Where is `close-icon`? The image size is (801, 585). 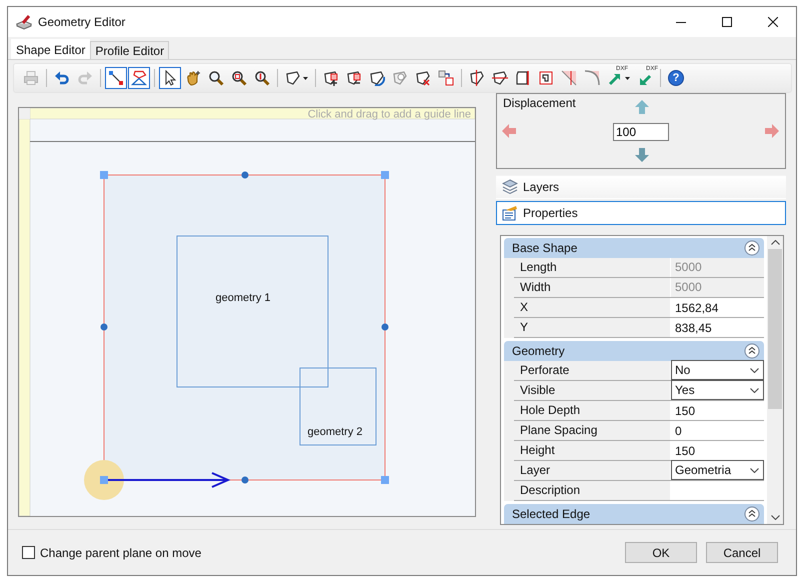 close-icon is located at coordinates (773, 22).